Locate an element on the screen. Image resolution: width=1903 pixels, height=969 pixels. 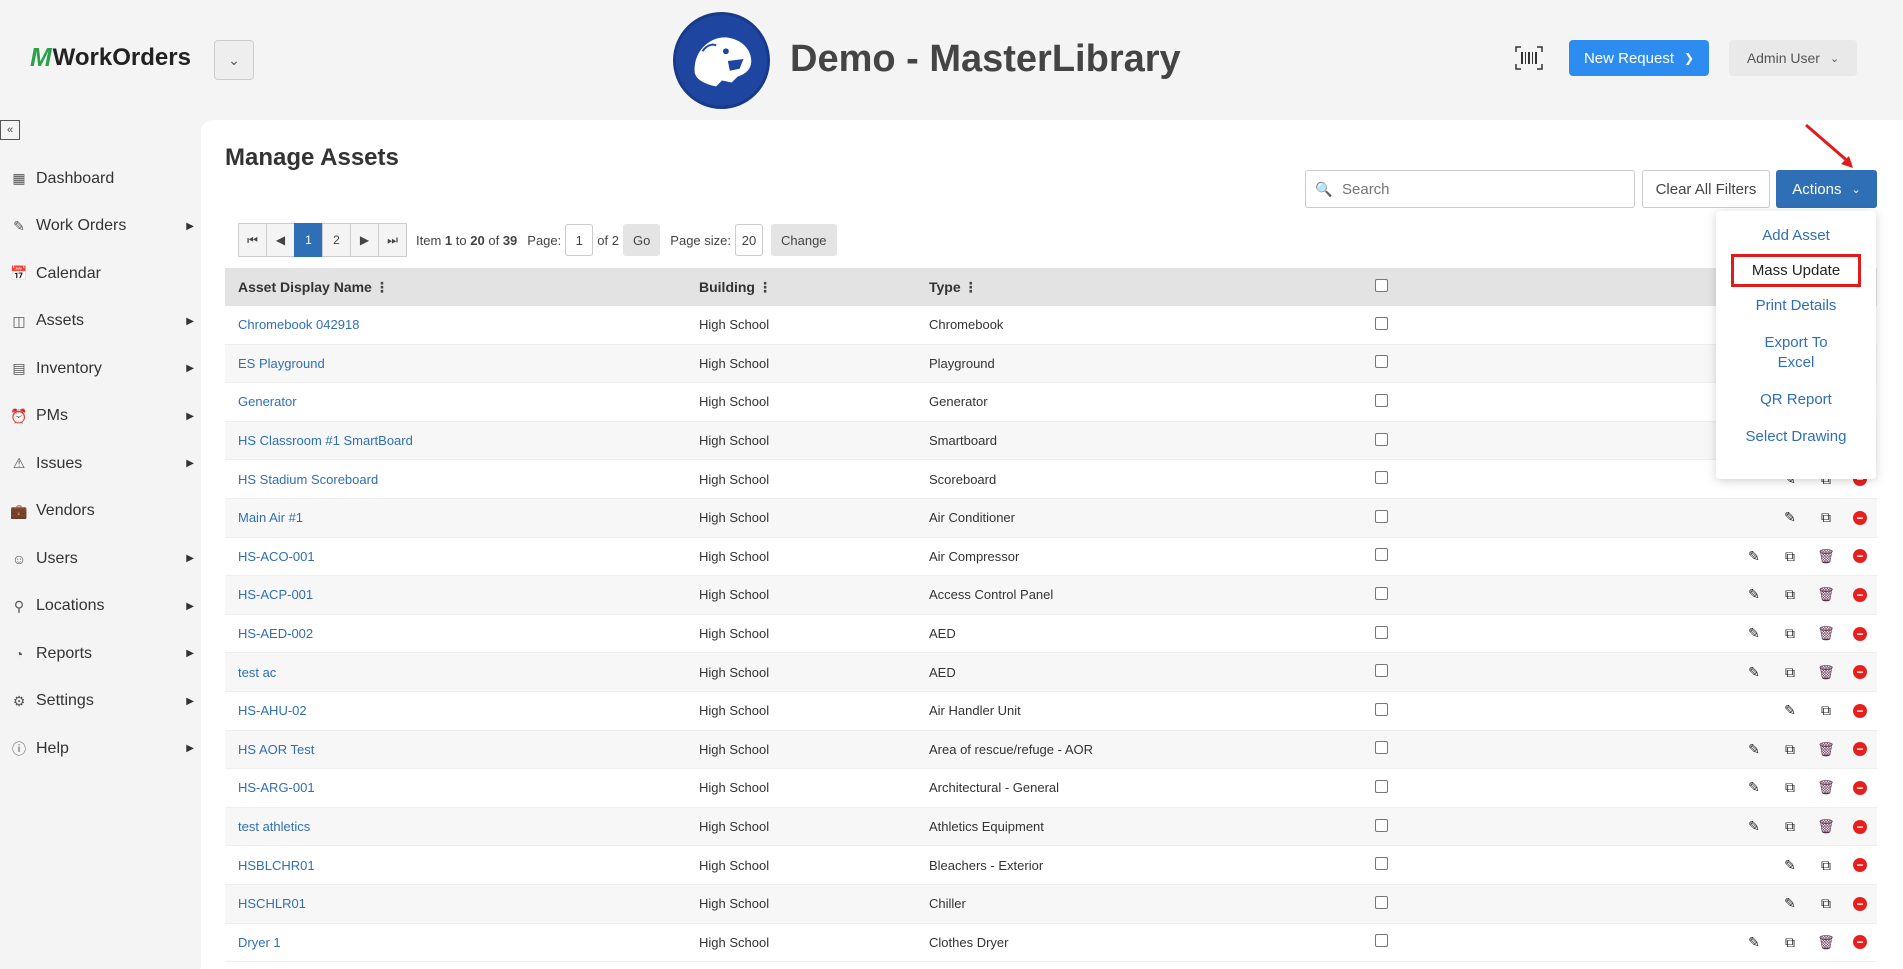
sidebar-item-dashboard: ▦ Dashboard is located at coordinates (100, 179).